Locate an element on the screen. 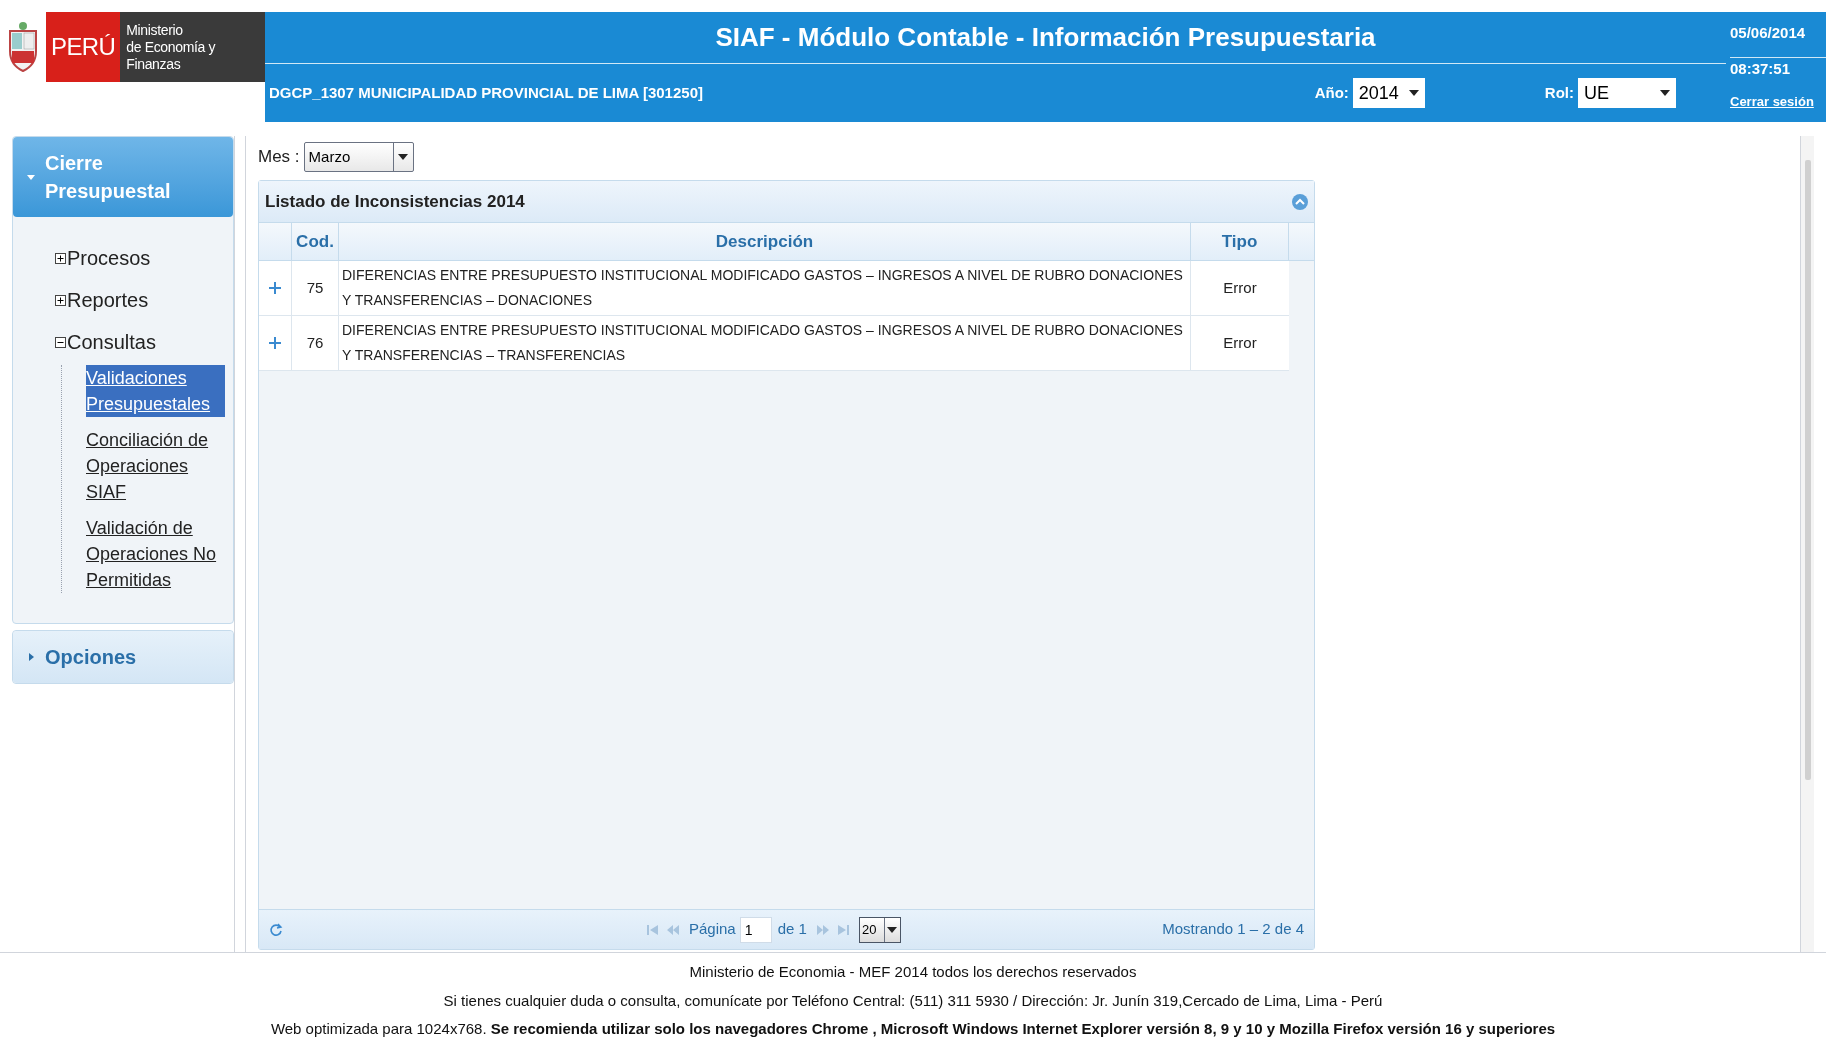 This screenshot has width=1826, height=1049. refresh-icon is located at coordinates (276, 929).